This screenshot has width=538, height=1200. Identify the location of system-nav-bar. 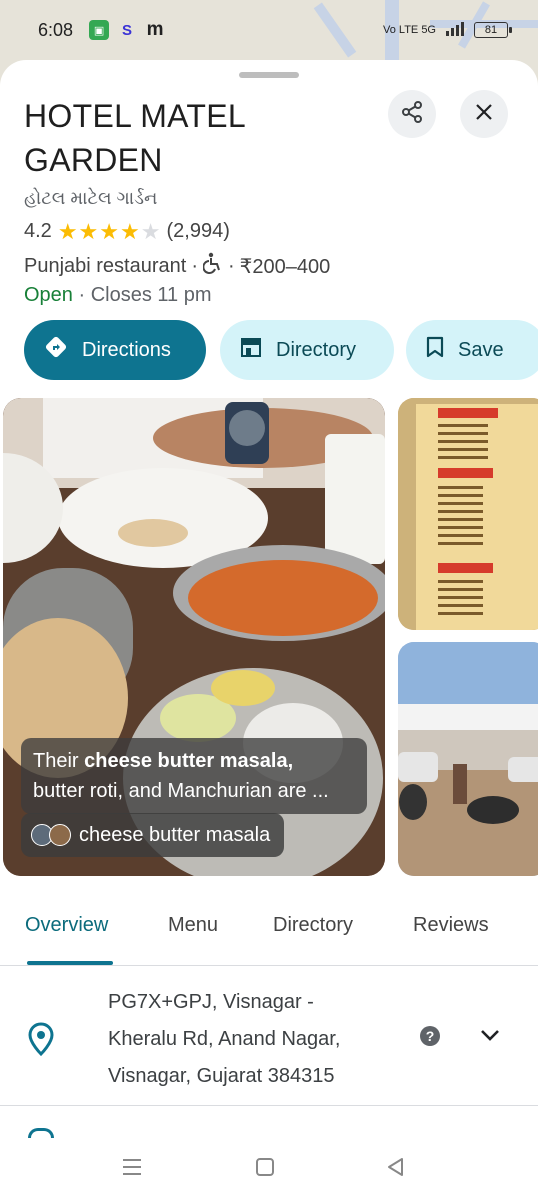
(269, 1175).